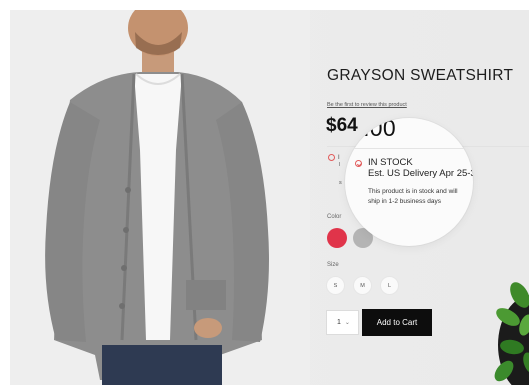 The image size is (529, 385). Describe the element at coordinates (347, 323) in the screenshot. I see `chevron-down-icon: ⌄` at that location.